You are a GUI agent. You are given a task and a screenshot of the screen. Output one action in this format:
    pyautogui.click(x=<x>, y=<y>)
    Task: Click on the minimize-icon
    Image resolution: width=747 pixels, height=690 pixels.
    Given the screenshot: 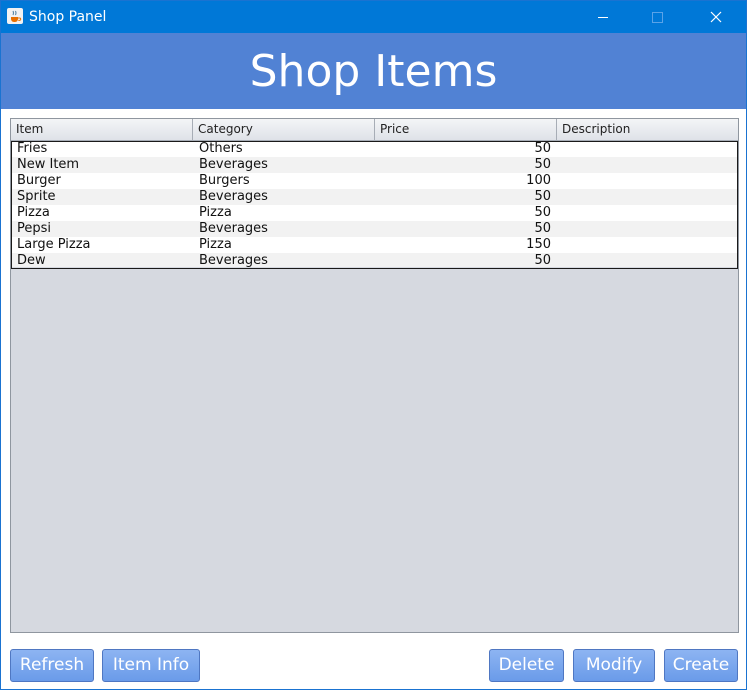 What is the action you would take?
    pyautogui.click(x=603, y=17)
    